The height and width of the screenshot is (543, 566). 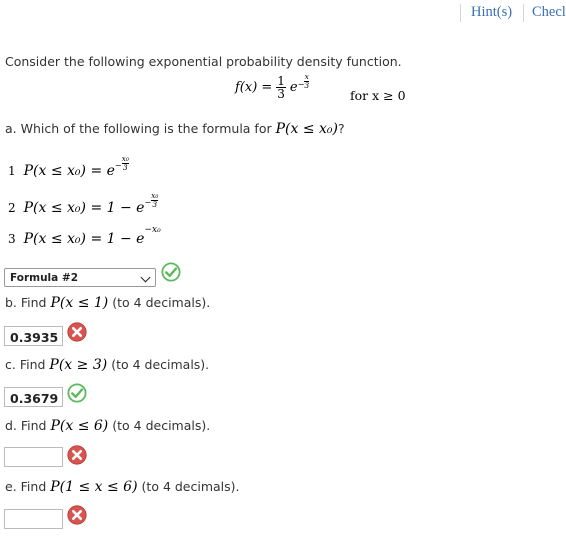 I want to click on chevron-down-icon, so click(x=145, y=277).